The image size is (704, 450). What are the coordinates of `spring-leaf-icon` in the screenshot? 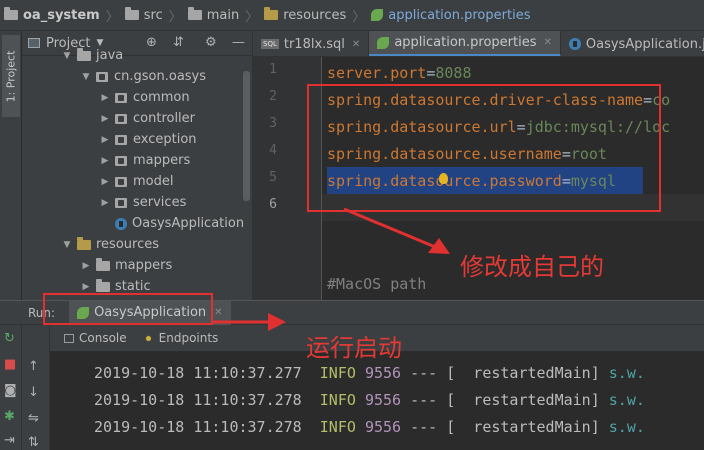 It's located at (377, 15).